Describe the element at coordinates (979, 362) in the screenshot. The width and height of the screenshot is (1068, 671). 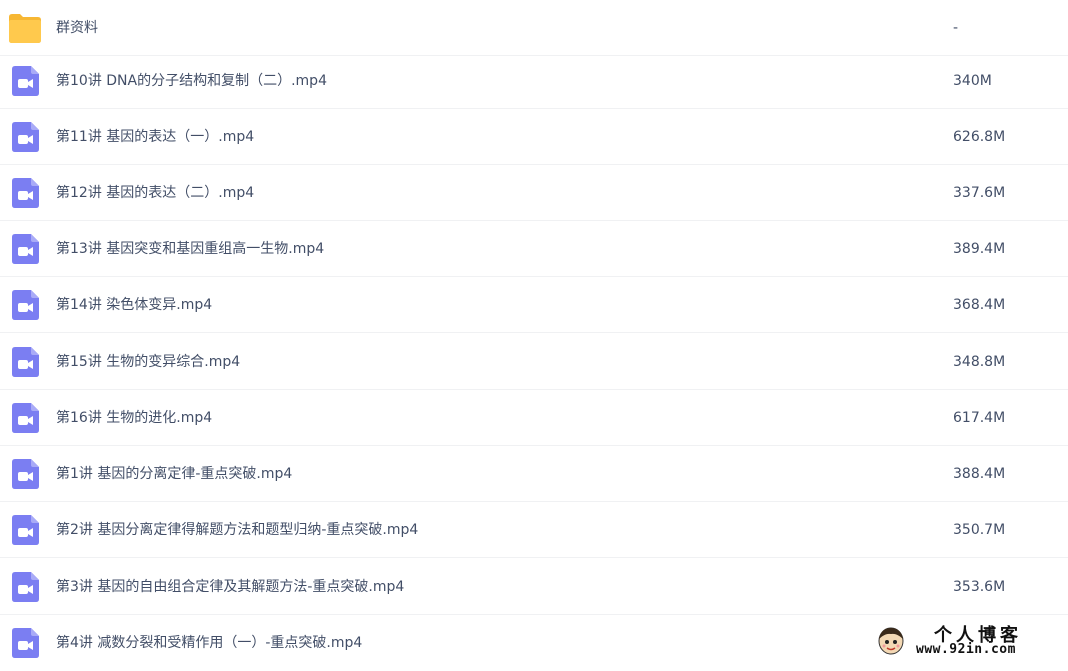
I see `file-size: 348.8M` at that location.